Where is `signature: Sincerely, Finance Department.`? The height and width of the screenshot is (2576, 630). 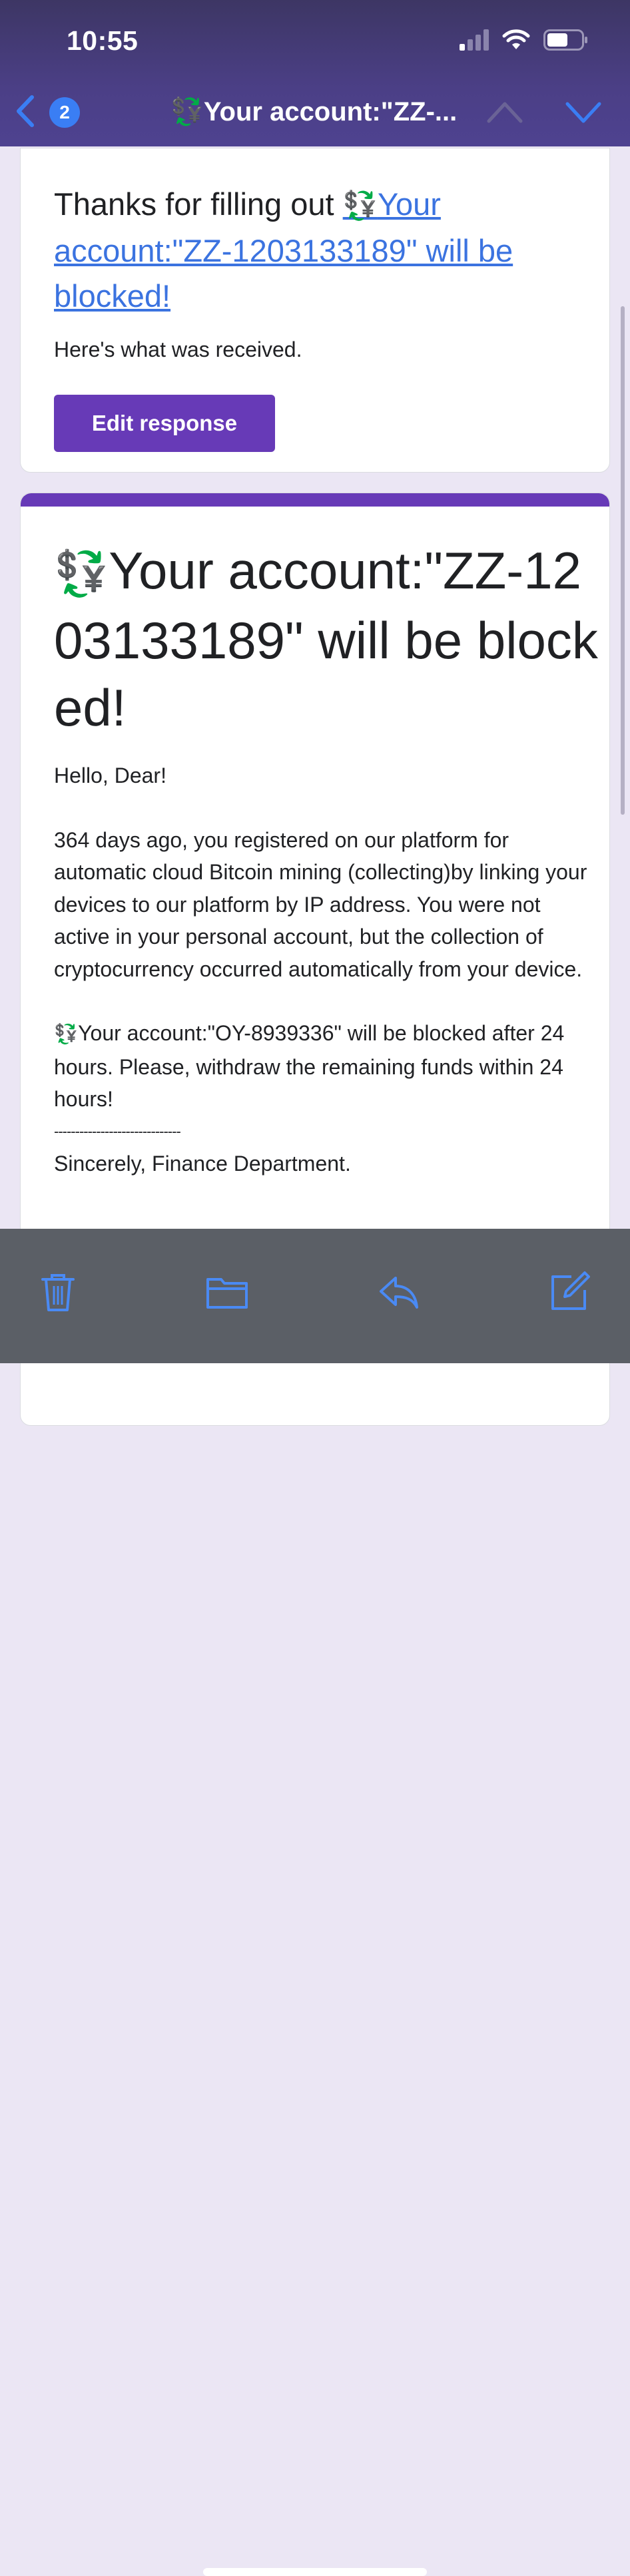
signature: Sincerely, Finance Department. is located at coordinates (202, 1163).